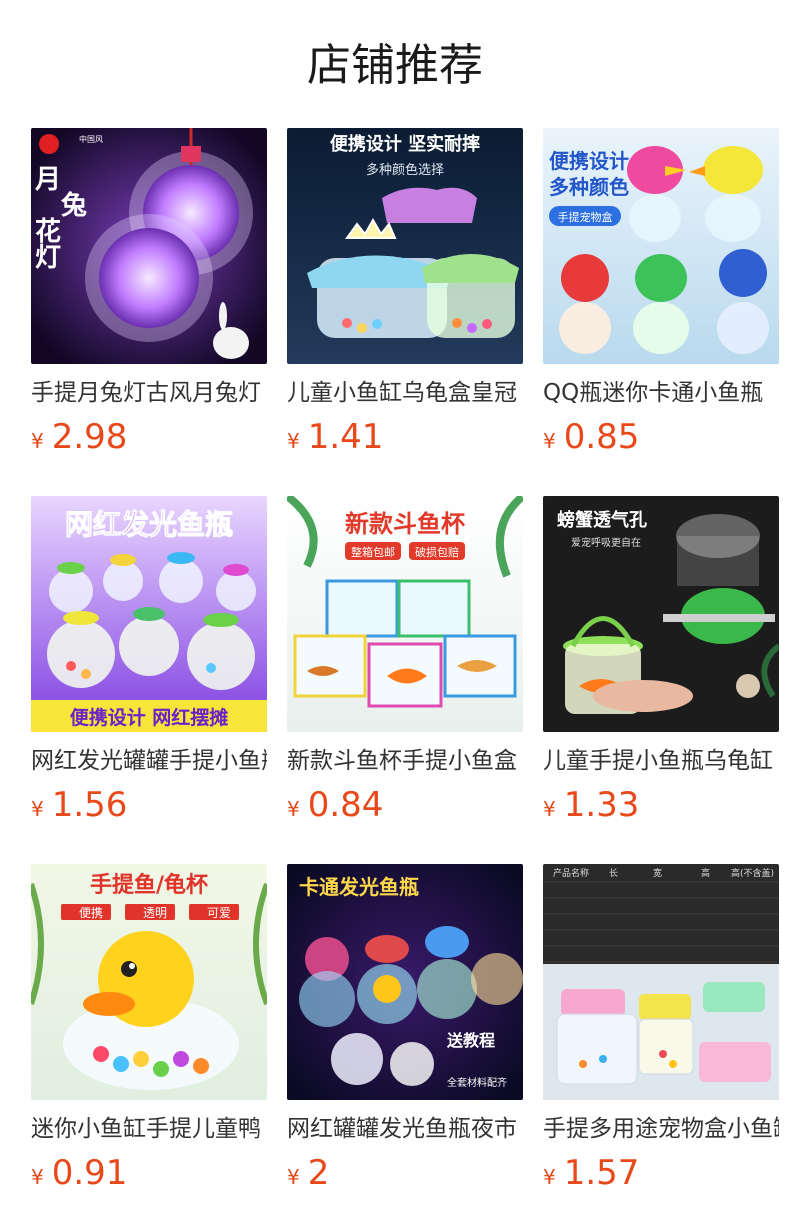 The height and width of the screenshot is (1232, 790). I want to click on image-caption: 整箱包邮, so click(373, 552).